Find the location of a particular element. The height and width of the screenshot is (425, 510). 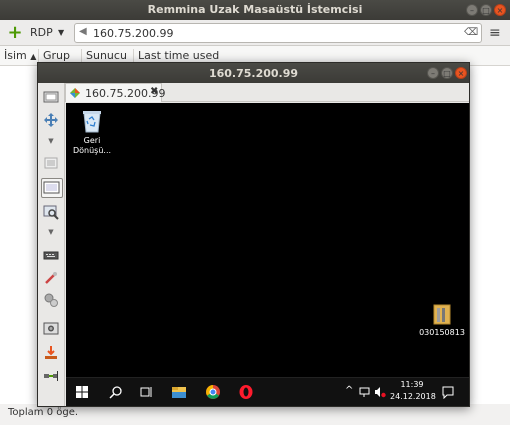

remote-titlebar: 160.75.200.99 – □ × is located at coordinates (253, 73).